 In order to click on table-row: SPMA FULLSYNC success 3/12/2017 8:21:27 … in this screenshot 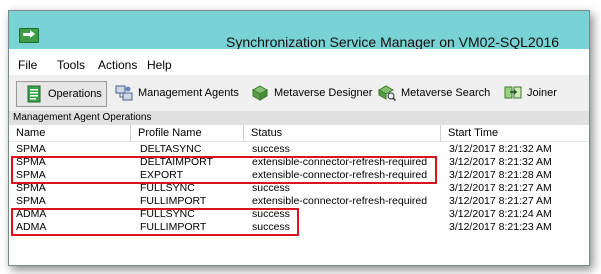, I will do `click(299, 188)`.